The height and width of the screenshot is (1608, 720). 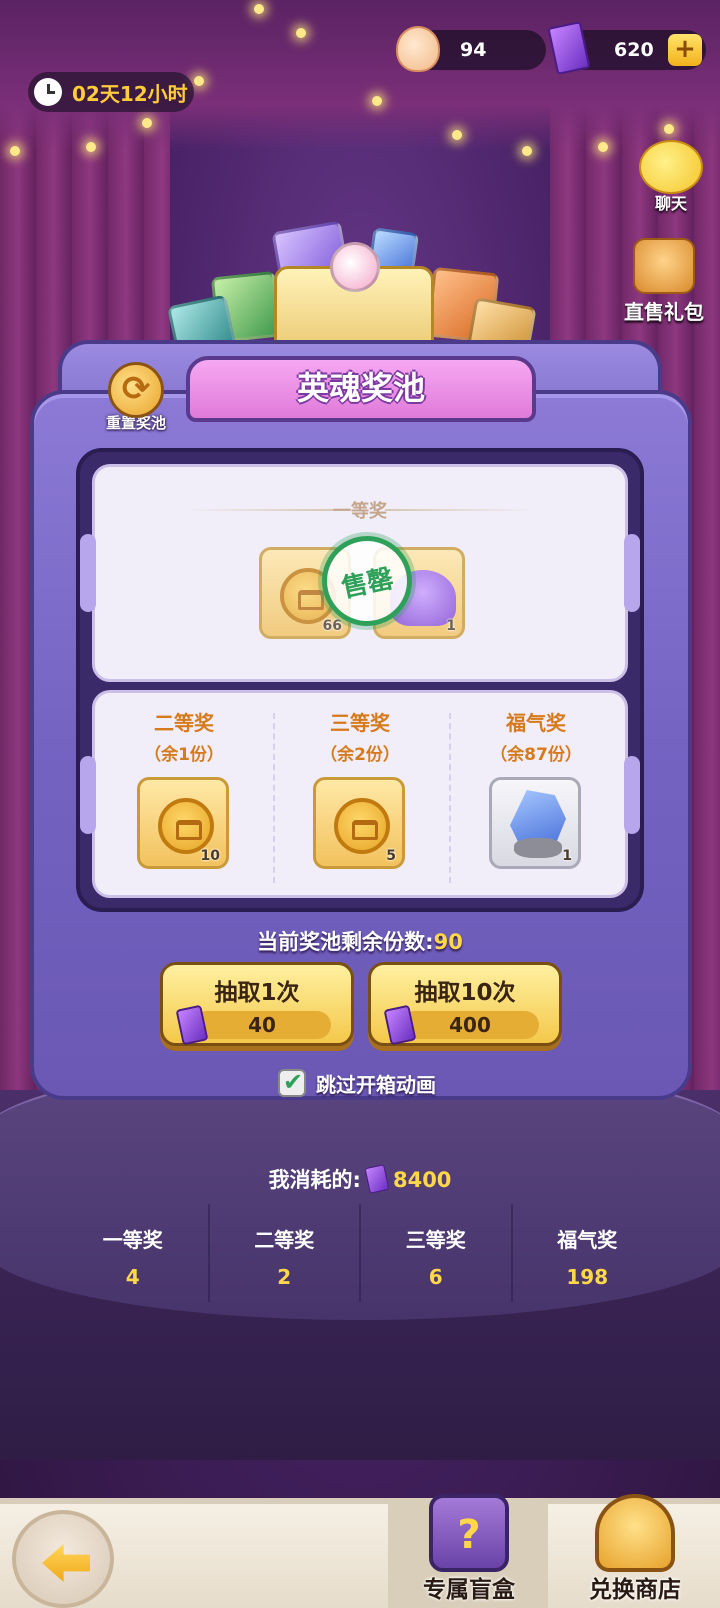 I want to click on third-prize-item: 5, so click(x=359, y=823).